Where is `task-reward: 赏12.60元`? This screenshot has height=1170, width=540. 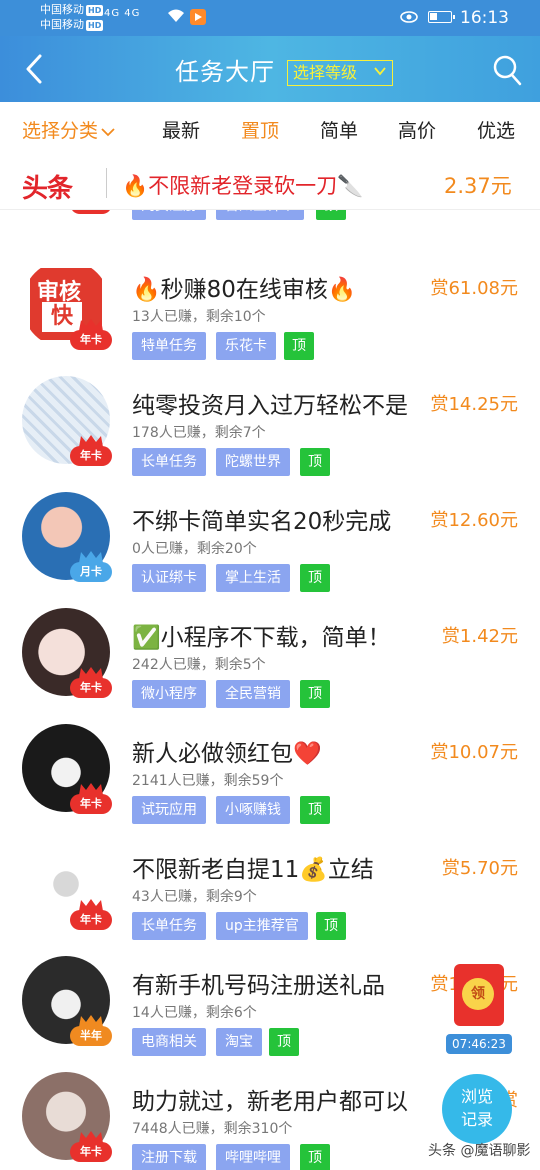
task-reward: 赏12.60元 is located at coordinates (474, 520).